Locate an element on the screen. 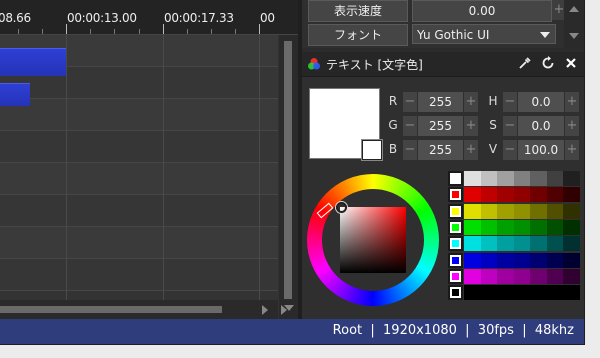  blue-spinbox: − 255 + is located at coordinates (440, 150).